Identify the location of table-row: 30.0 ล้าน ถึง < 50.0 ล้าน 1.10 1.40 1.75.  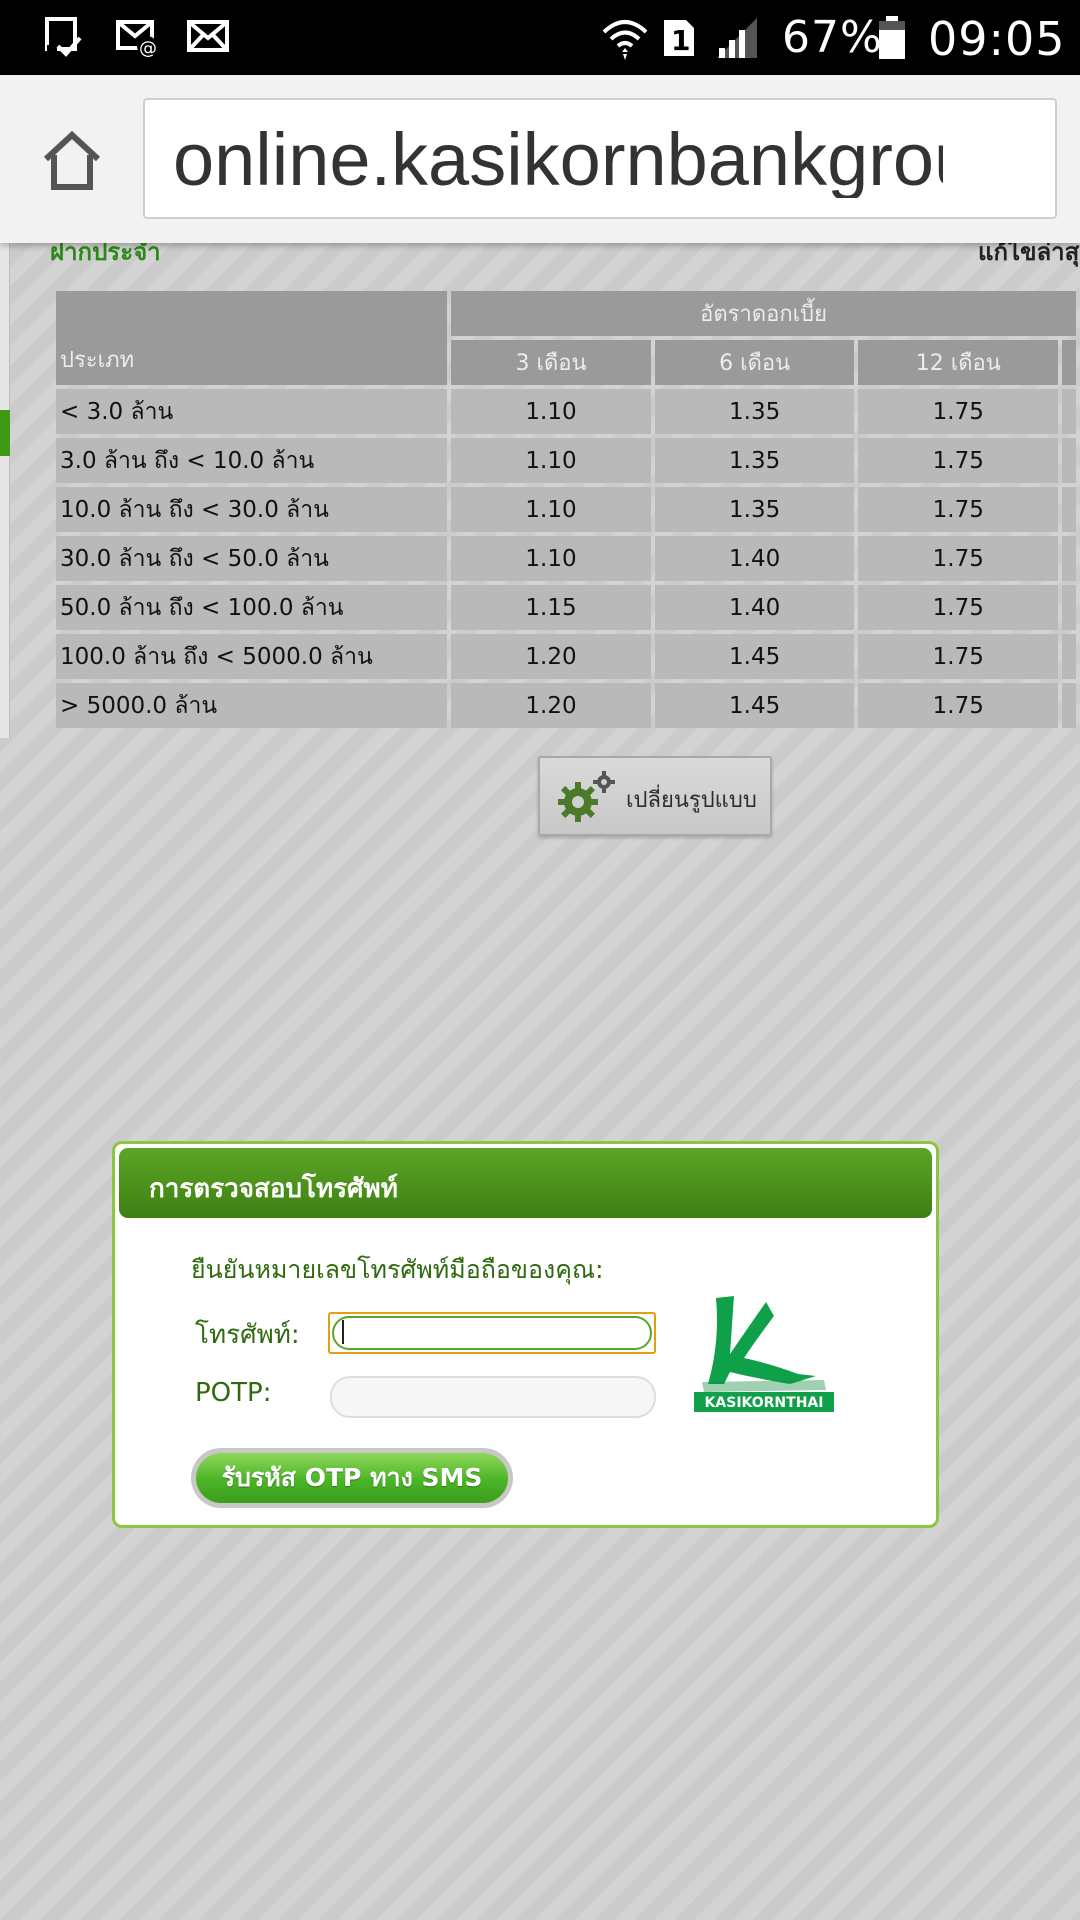
(566, 558).